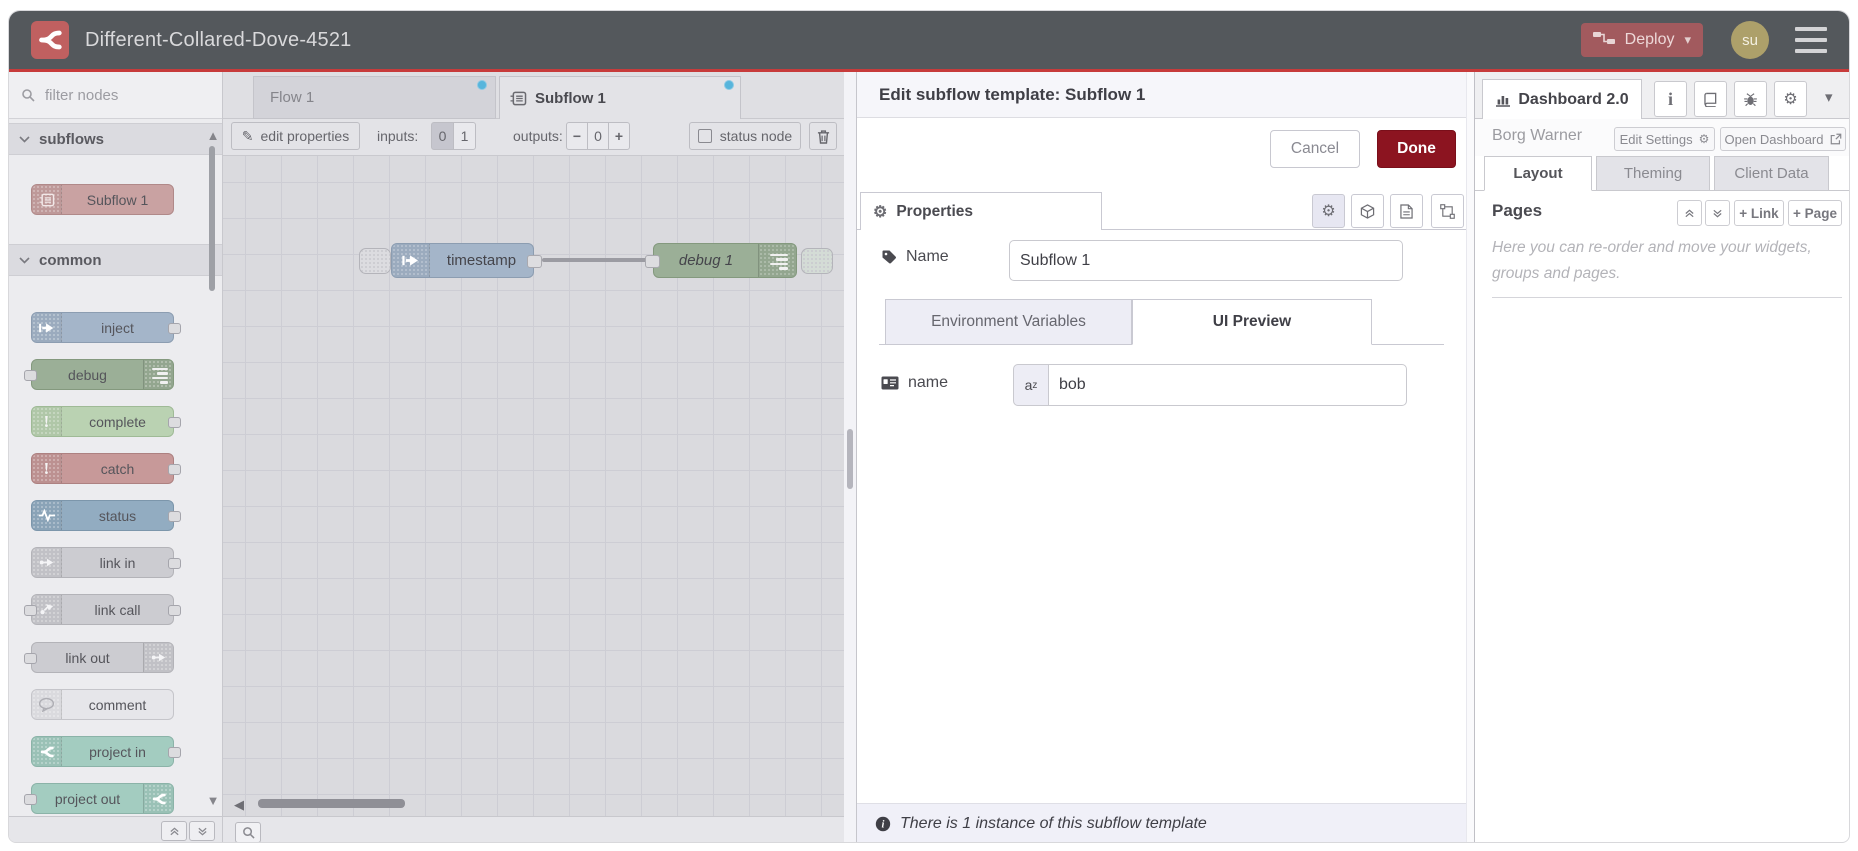 This screenshot has height=851, width=1858. What do you see at coordinates (106, 327) in the screenshot?
I see `palette-node-inject: inject` at bounding box center [106, 327].